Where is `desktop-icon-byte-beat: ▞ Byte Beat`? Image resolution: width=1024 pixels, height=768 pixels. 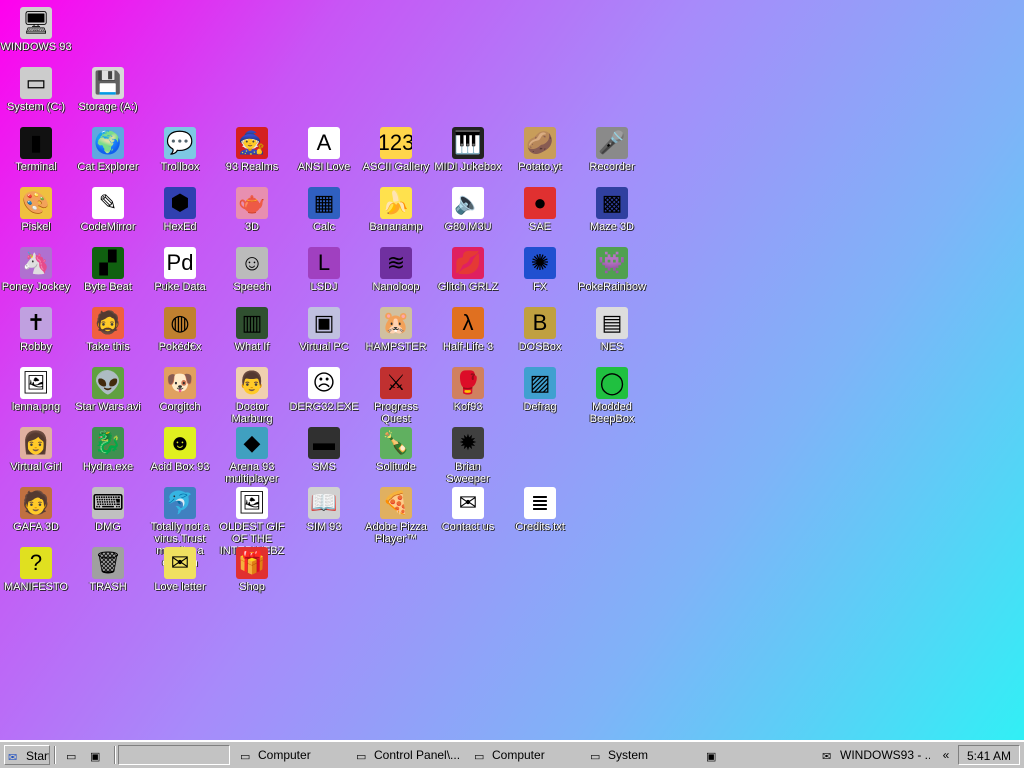 desktop-icon-byte-beat: ▞ Byte Beat is located at coordinates (108, 274).